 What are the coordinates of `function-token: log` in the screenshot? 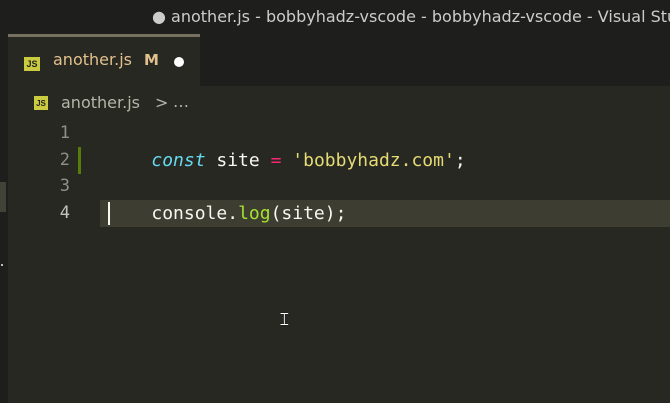 It's located at (254, 213).